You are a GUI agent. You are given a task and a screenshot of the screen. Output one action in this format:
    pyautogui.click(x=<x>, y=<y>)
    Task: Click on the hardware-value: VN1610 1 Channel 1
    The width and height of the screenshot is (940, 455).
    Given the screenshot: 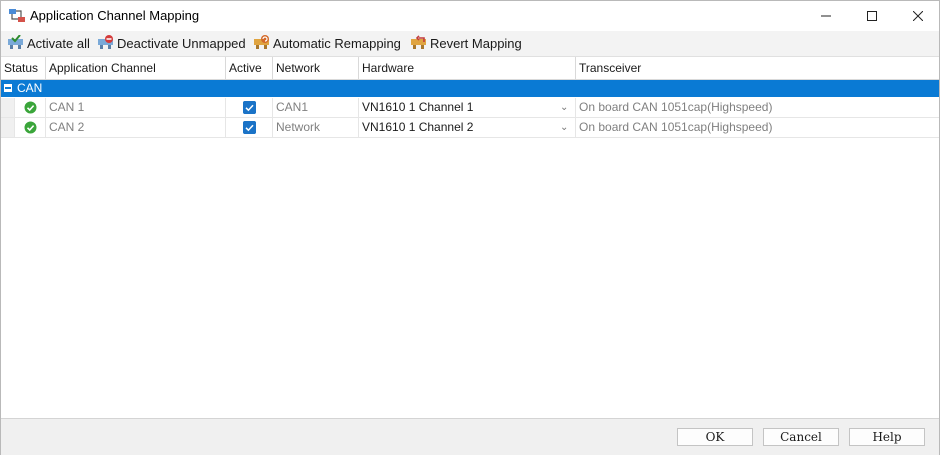 What is the action you would take?
    pyautogui.click(x=418, y=107)
    